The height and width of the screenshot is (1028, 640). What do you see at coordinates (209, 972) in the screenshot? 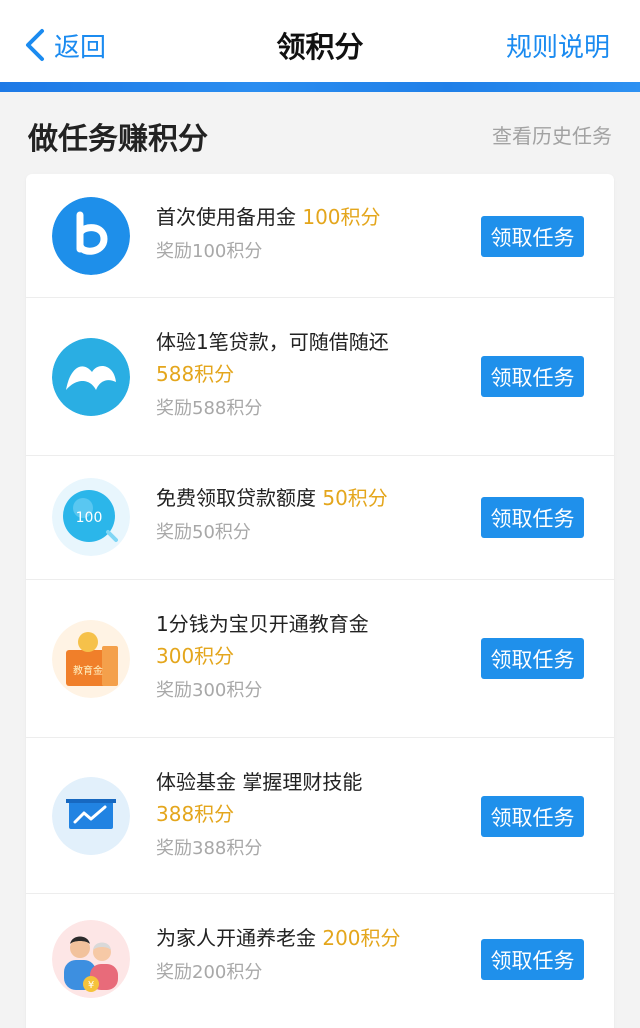
I see `task-reward: 奖励200积分` at bounding box center [209, 972].